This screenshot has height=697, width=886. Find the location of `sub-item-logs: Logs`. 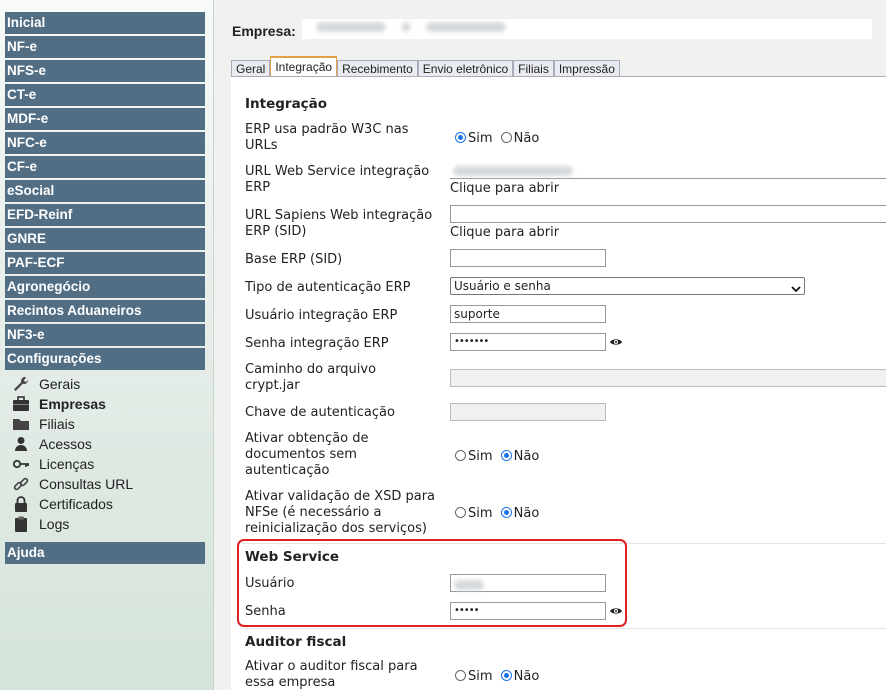

sub-item-logs: Logs is located at coordinates (40, 524).